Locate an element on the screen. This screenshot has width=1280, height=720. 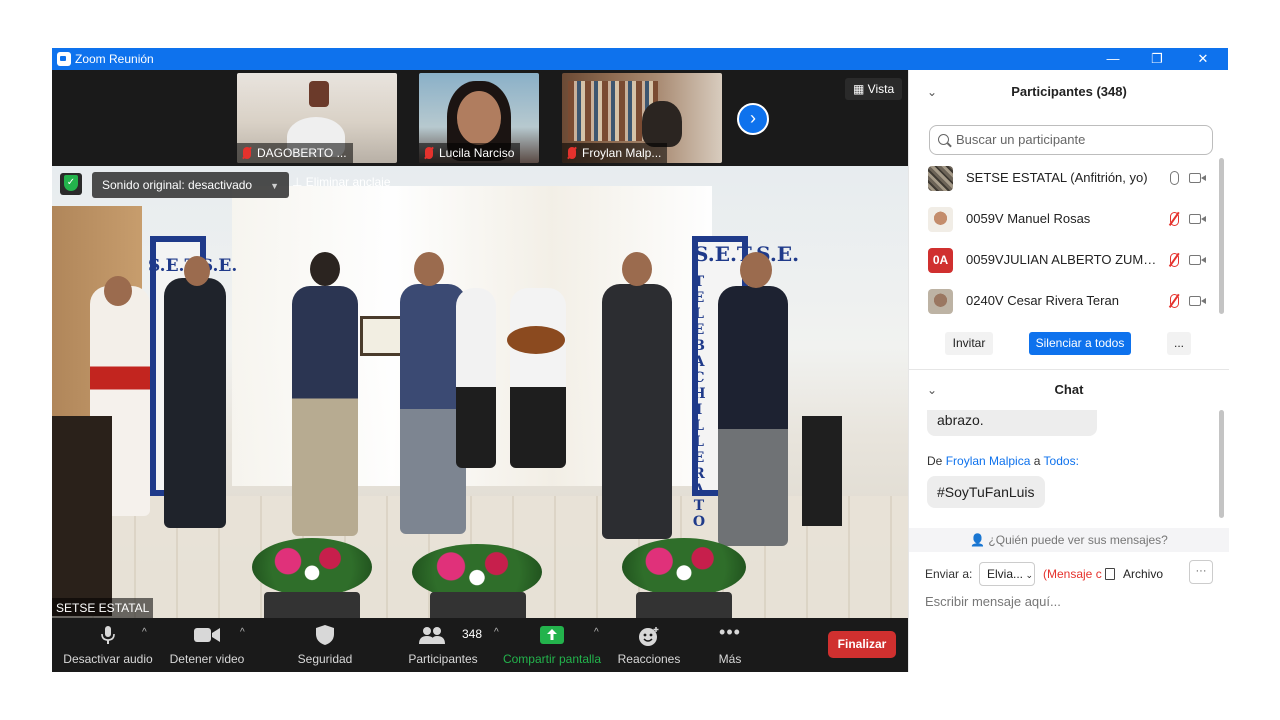
recipient-link: Todos: is located at coordinates (1061, 461).